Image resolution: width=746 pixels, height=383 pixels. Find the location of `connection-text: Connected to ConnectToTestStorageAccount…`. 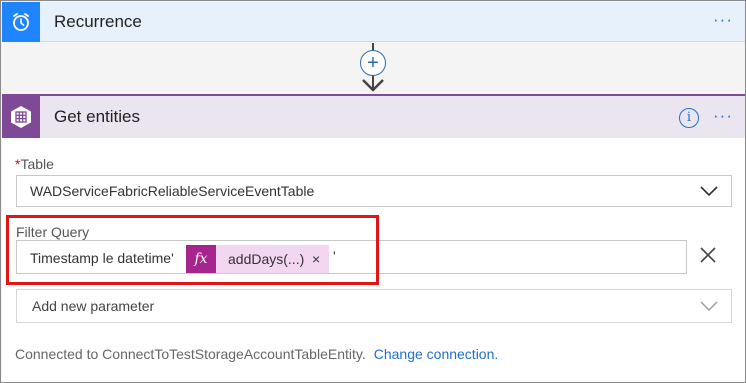

connection-text: Connected to ConnectToTestStorageAccount… is located at coordinates (190, 354).